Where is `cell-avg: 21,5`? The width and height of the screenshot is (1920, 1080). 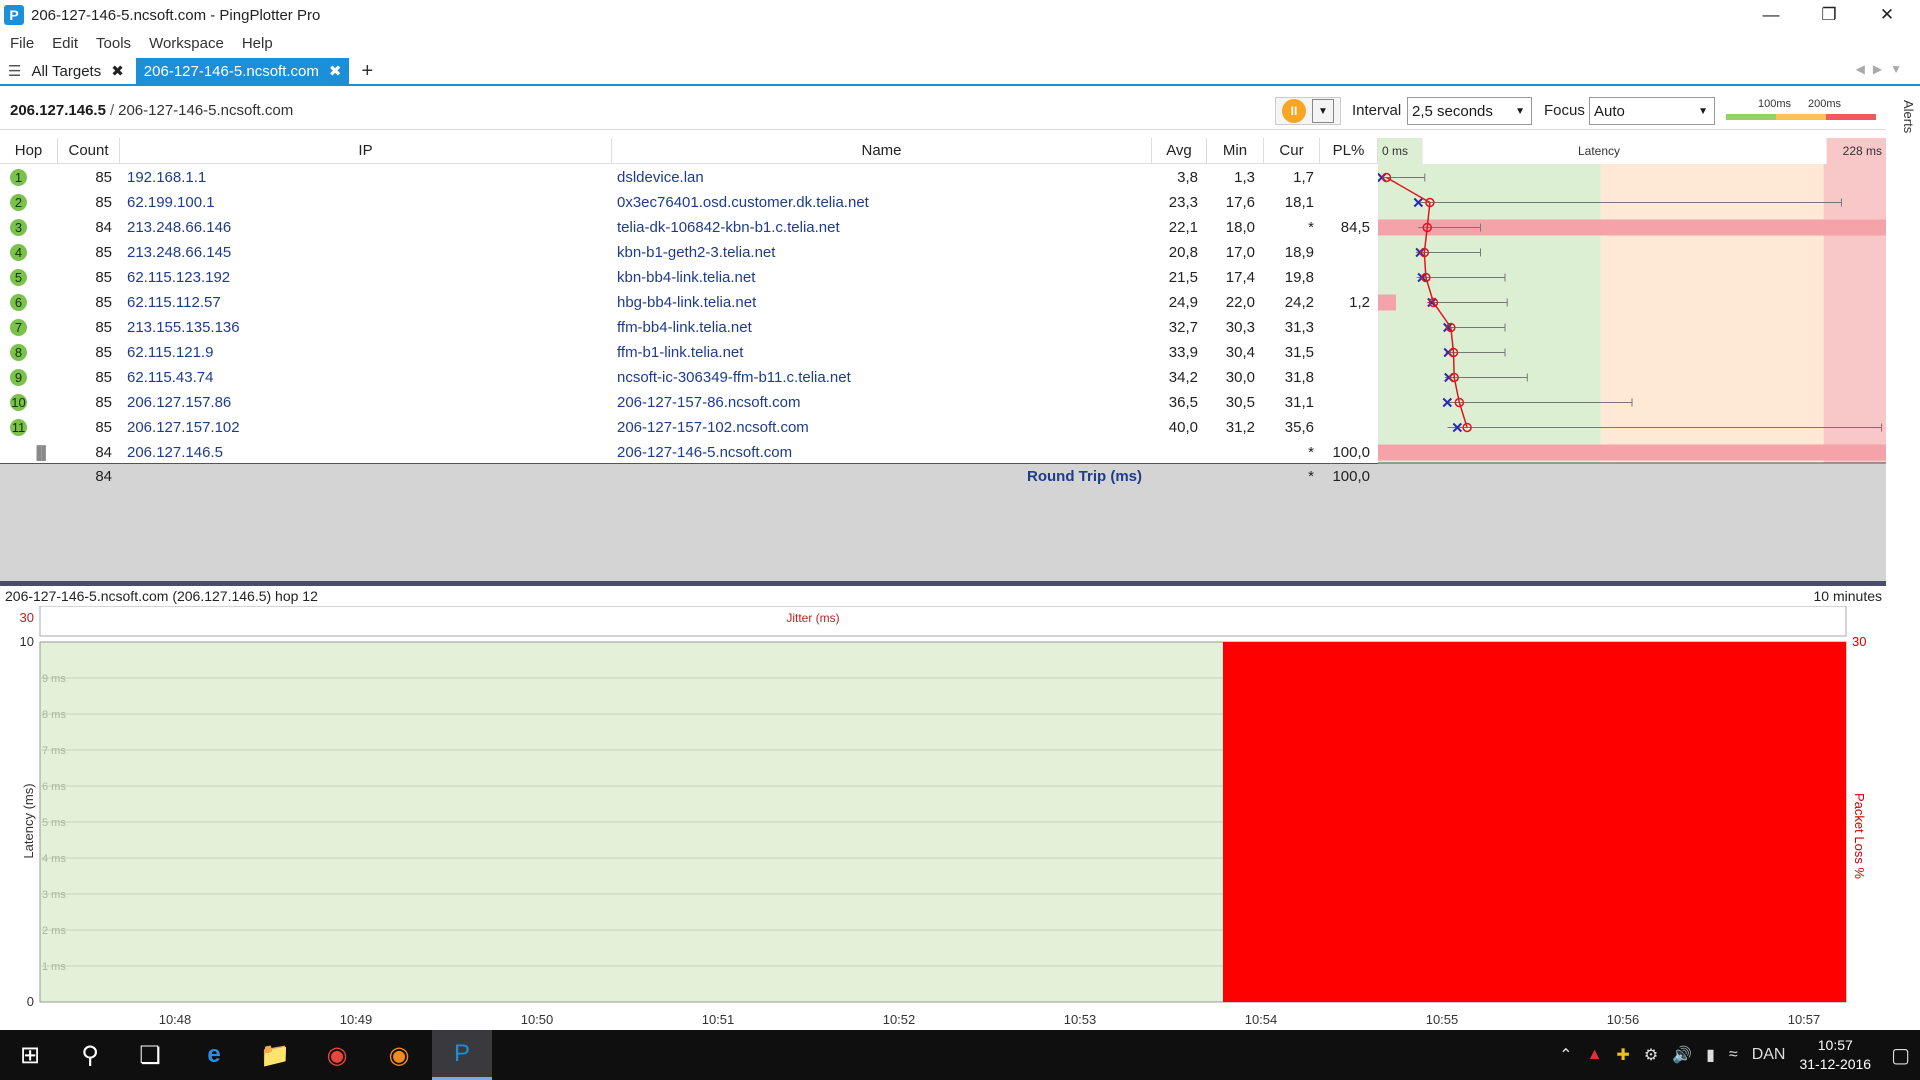 cell-avg: 21,5 is located at coordinates (1183, 277).